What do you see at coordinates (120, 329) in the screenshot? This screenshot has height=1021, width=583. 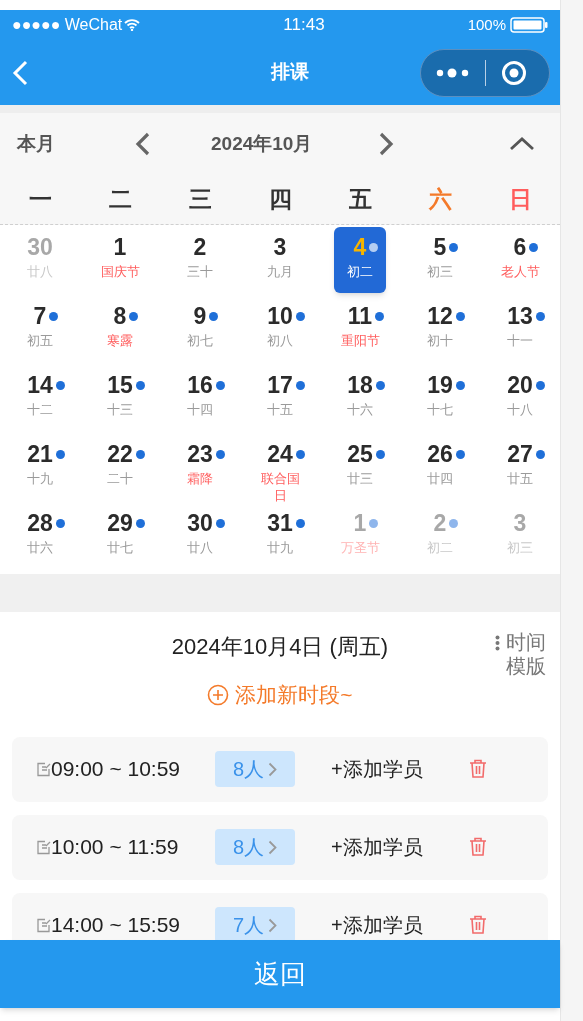 I see `calendar-day: 8 寒露` at bounding box center [120, 329].